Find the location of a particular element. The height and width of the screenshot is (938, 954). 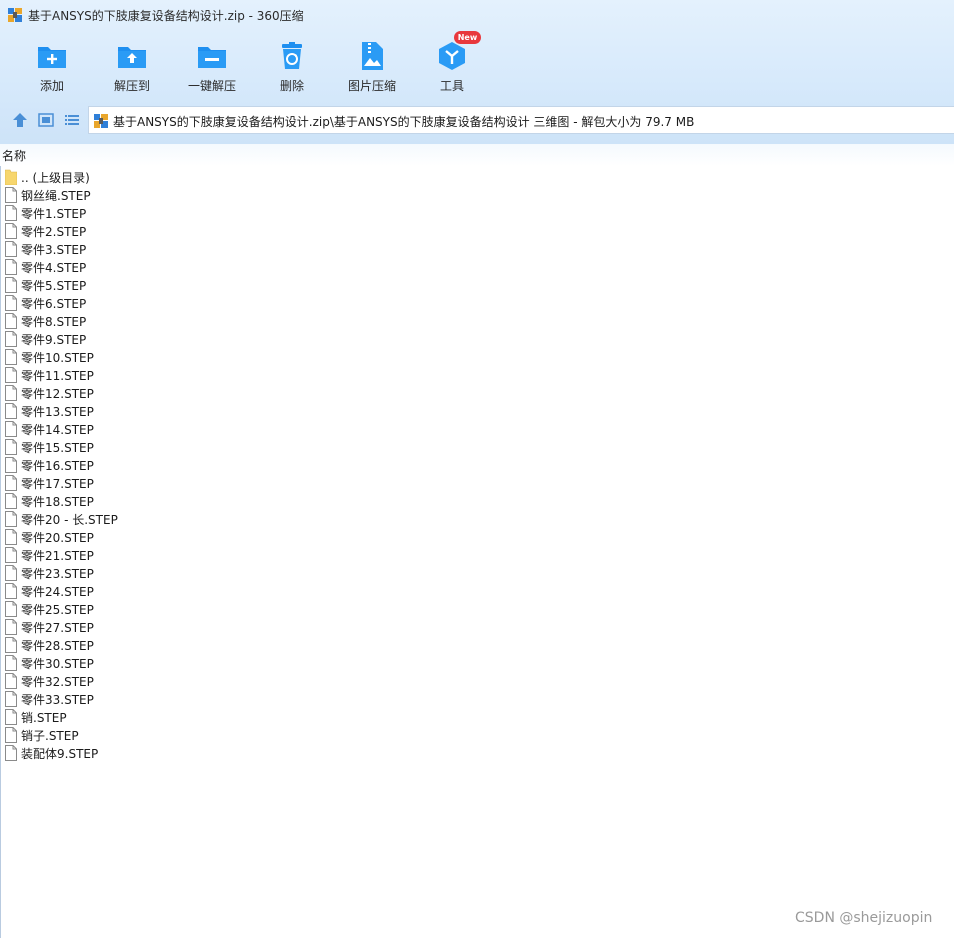

file-row: 钢丝绳.STEP is located at coordinates (477, 195).